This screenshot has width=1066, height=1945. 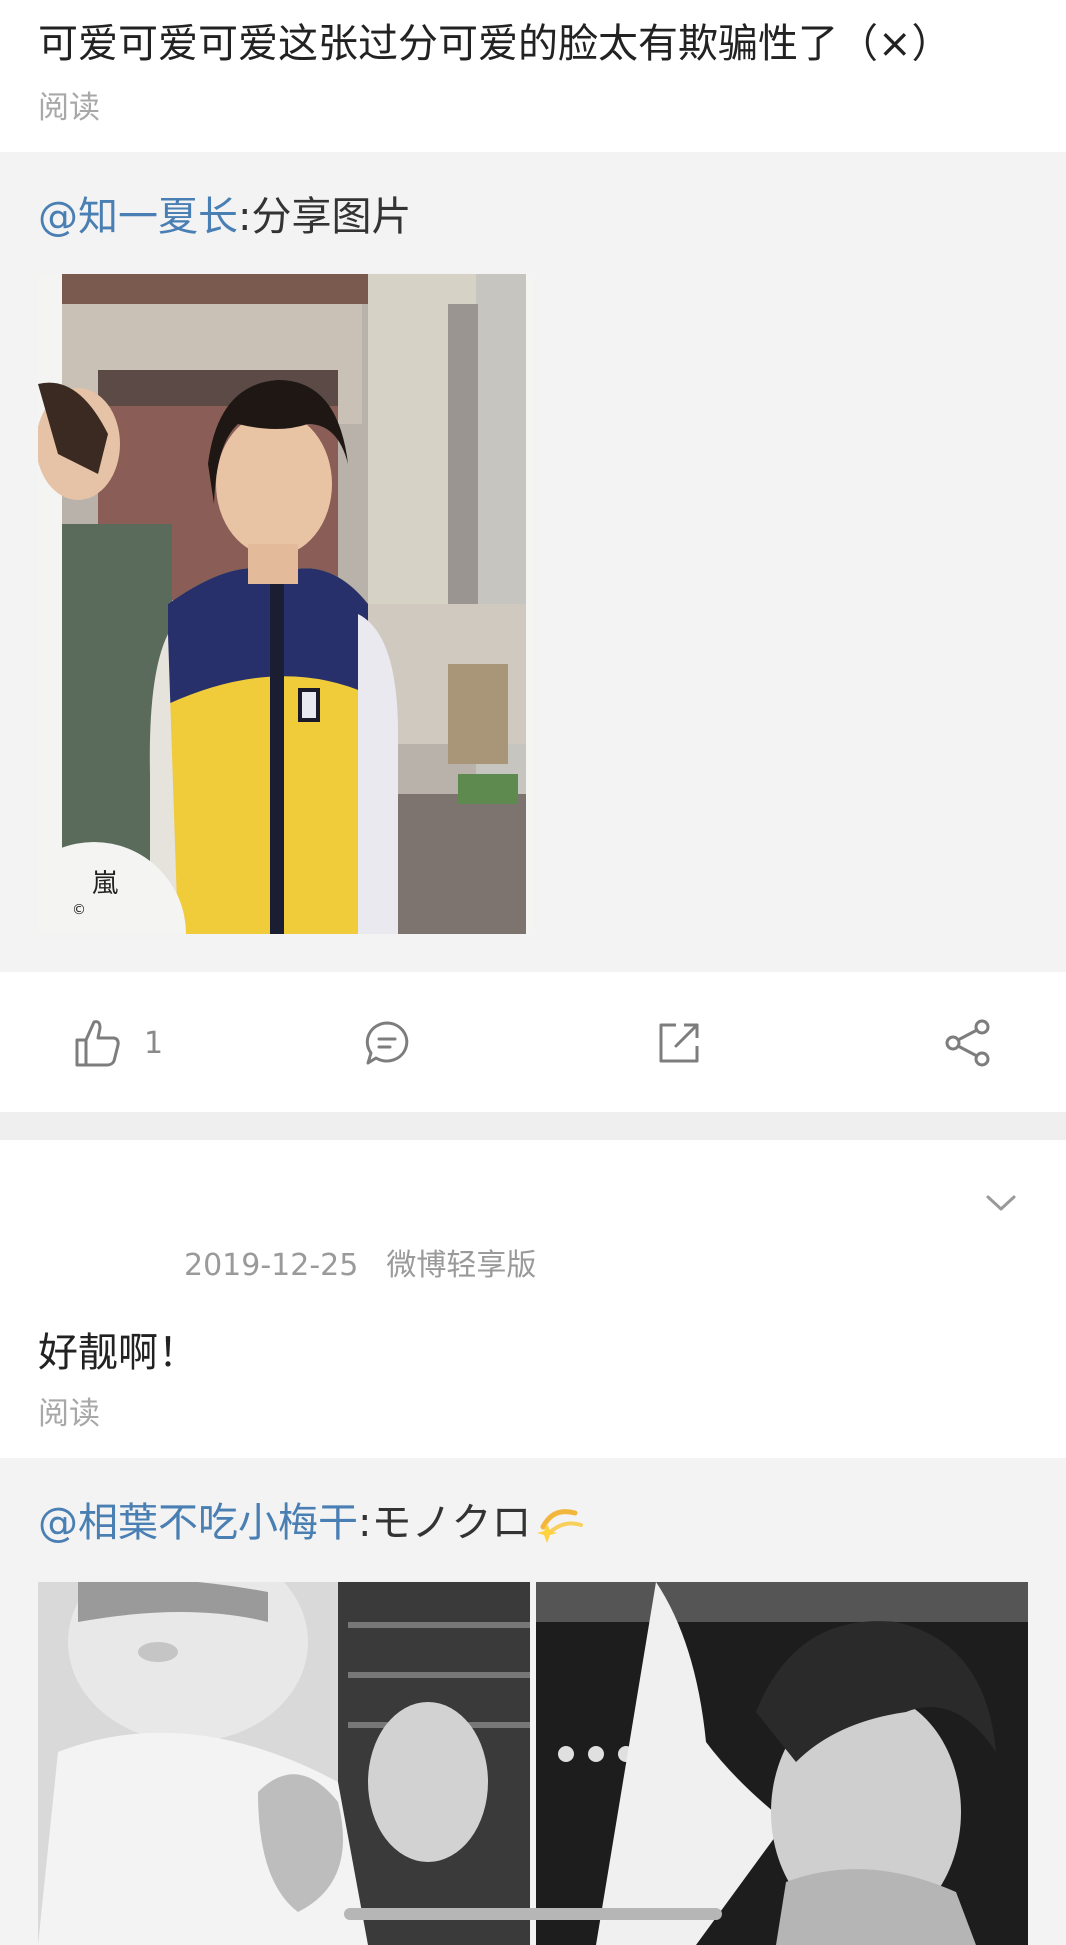 I want to click on post-text: 可爱可爱可爱这张过分可爱的脸太有欺骗性了（×）, so click(x=495, y=44).